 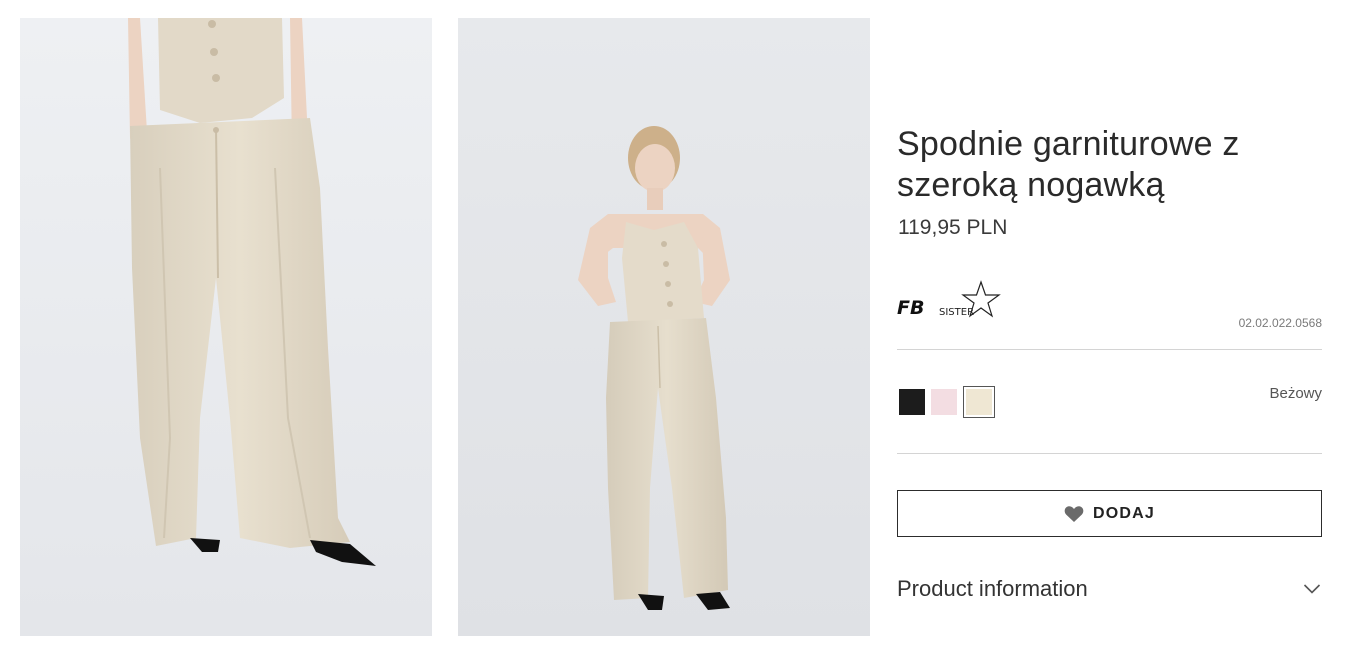 What do you see at coordinates (1295, 393) in the screenshot?
I see `selected-color-name: Beżowy` at bounding box center [1295, 393].